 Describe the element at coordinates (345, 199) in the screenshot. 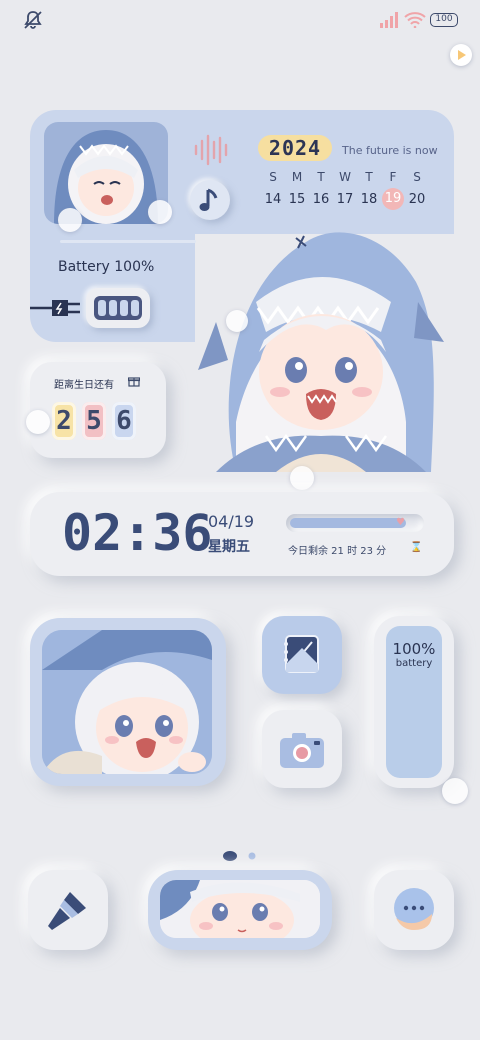

I see `calendar-day: 17` at that location.